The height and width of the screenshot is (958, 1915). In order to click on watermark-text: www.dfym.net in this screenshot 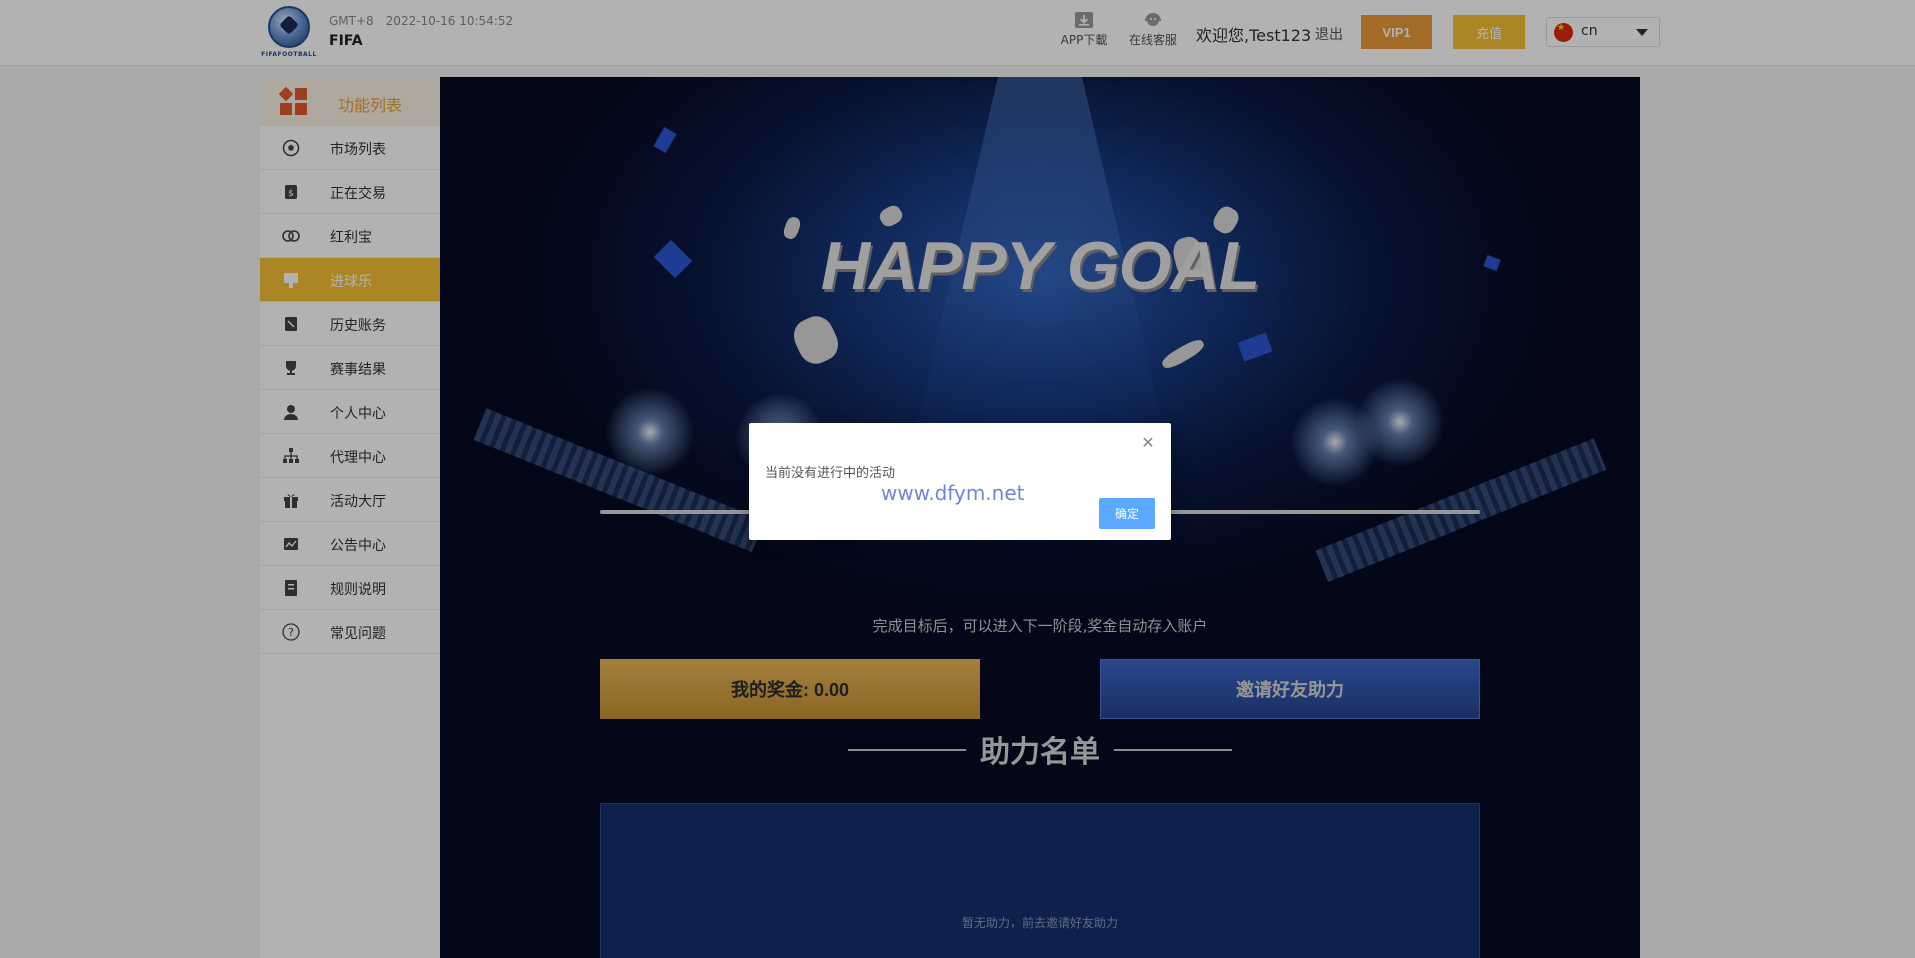, I will do `click(953, 493)`.